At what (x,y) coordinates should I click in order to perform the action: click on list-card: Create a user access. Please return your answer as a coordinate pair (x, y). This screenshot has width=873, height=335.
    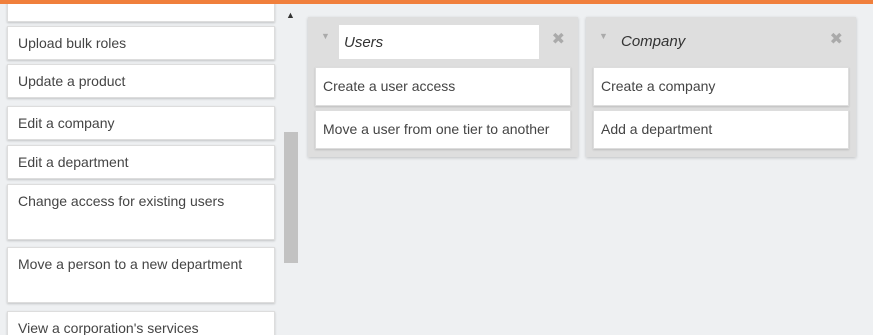
    Looking at the image, I should click on (443, 86).